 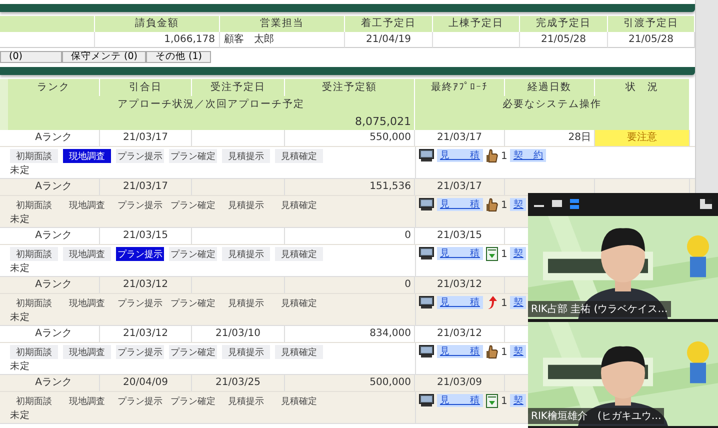 I want to click on tab: (0), so click(x=31, y=57).